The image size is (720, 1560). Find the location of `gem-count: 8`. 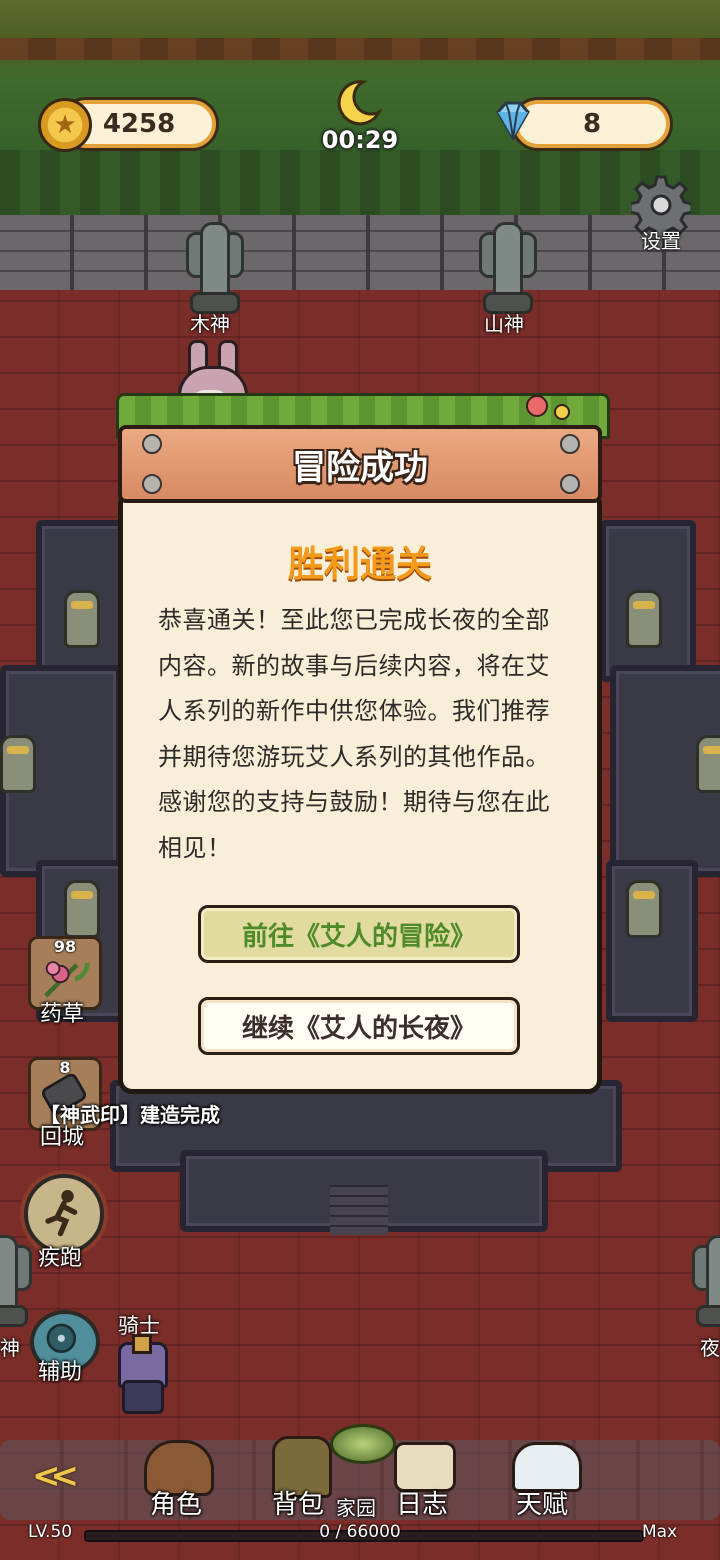

gem-count: 8 is located at coordinates (592, 124).